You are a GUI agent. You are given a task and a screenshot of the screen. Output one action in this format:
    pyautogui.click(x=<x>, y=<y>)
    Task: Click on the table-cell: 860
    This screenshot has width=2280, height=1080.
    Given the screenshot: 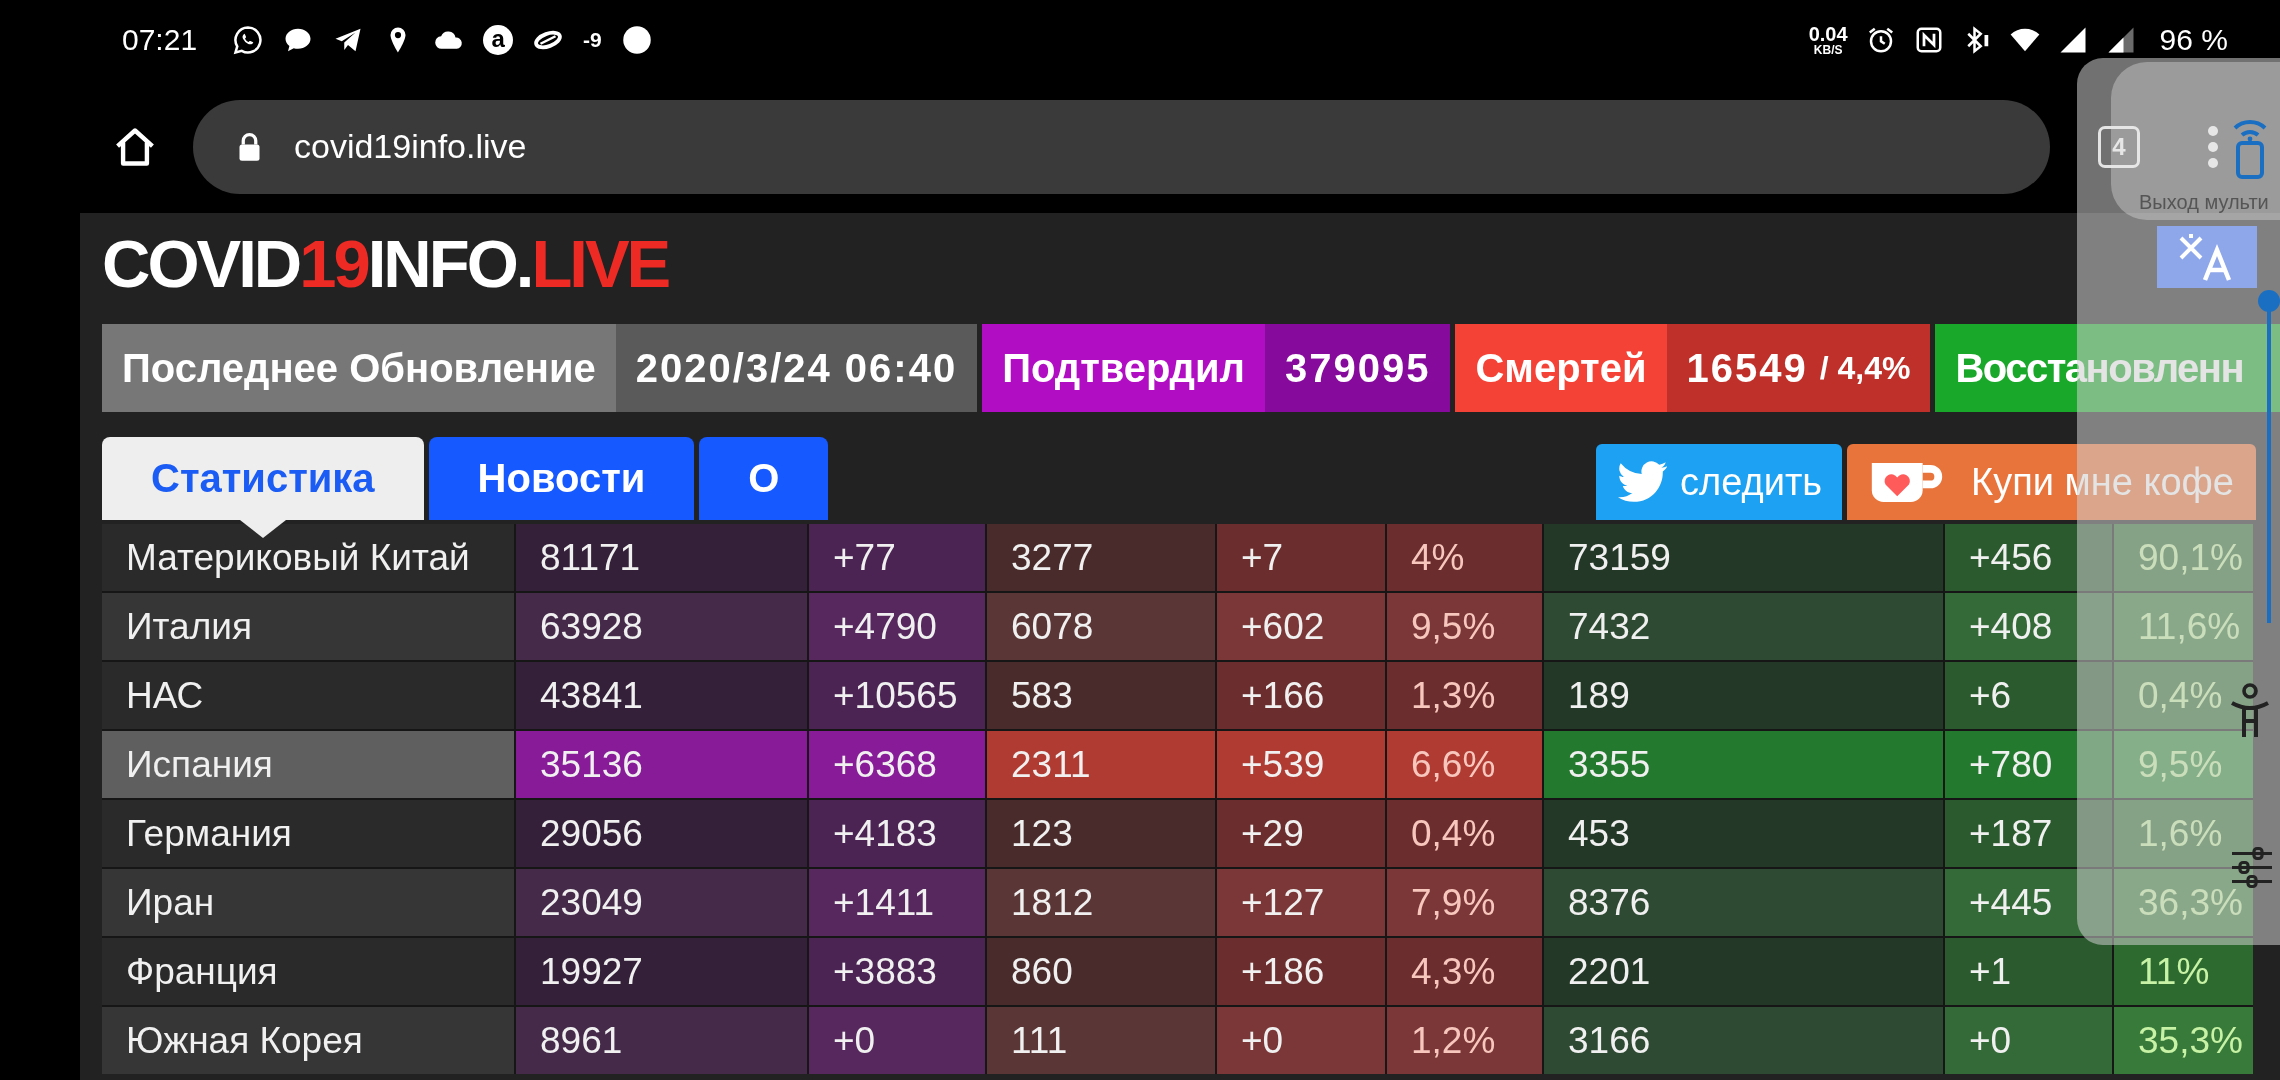 What is the action you would take?
    pyautogui.click(x=1101, y=971)
    